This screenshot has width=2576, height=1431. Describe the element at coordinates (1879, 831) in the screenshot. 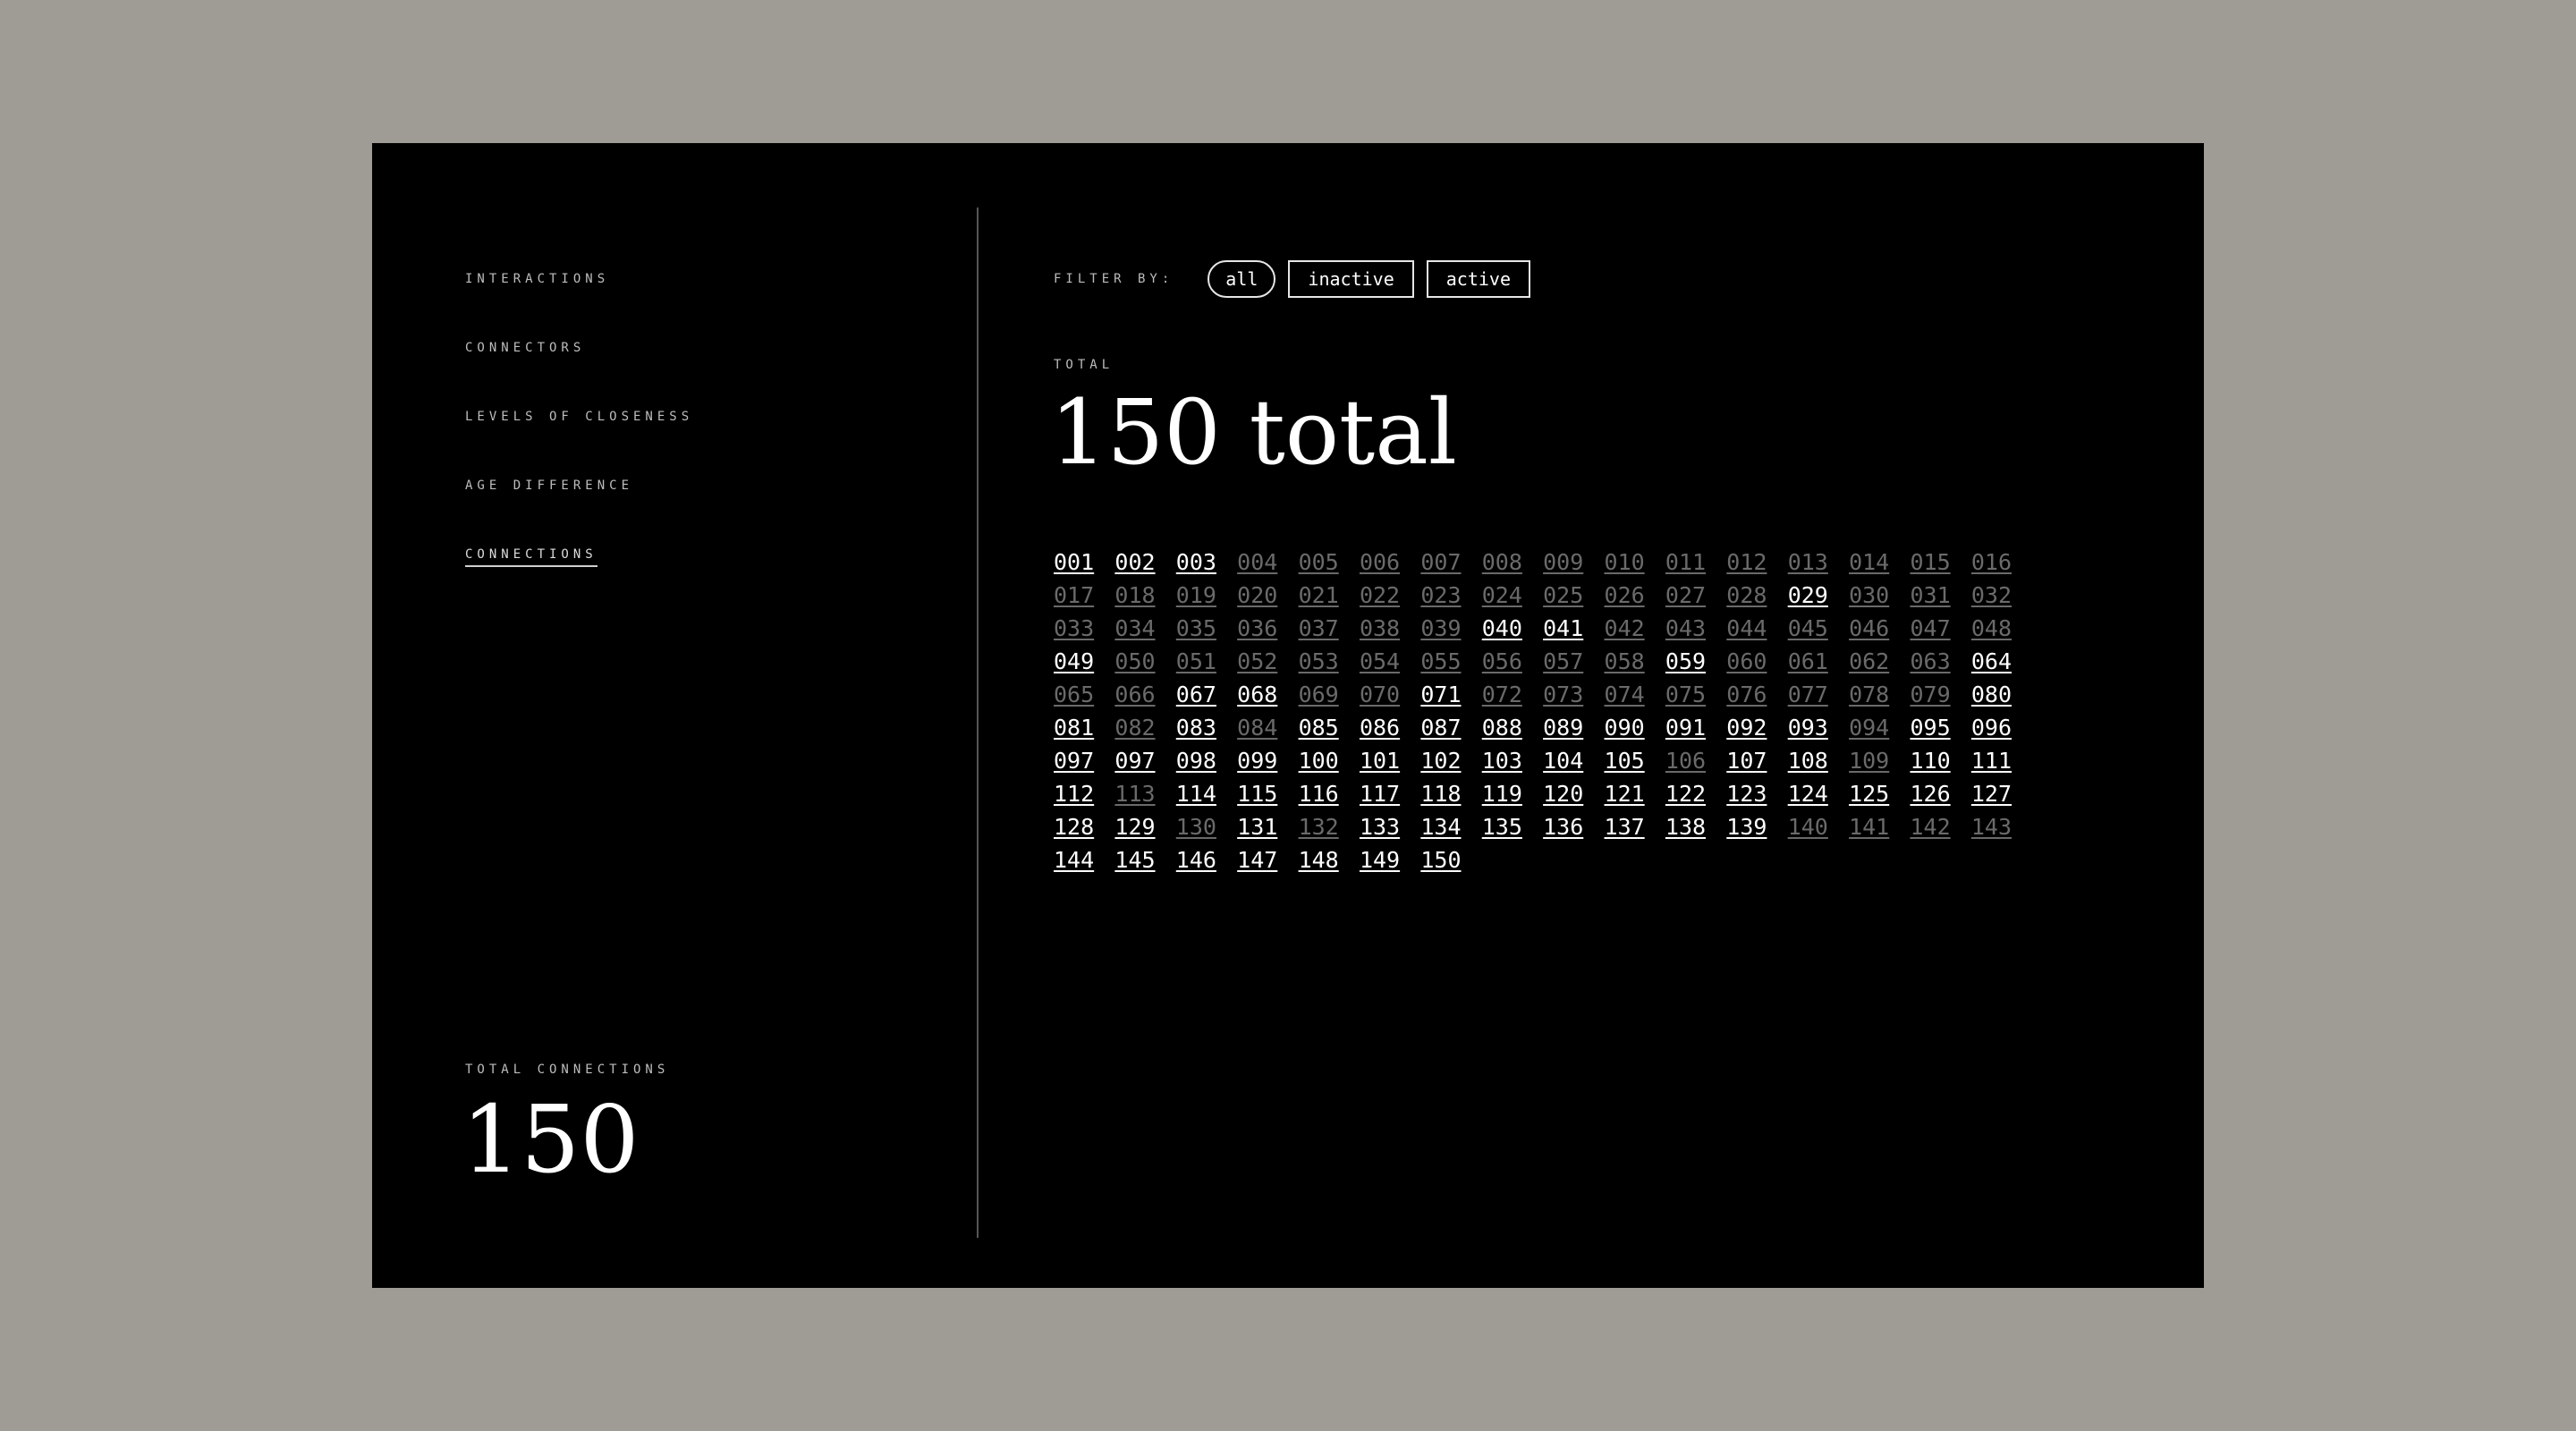

I see `connection-link: 141` at that location.